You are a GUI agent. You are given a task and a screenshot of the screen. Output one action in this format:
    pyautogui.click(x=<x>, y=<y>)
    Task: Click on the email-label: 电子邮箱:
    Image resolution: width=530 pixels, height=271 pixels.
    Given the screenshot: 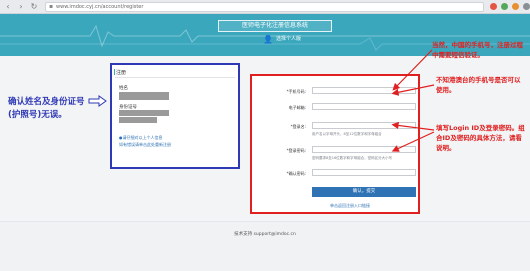 What is the action you would take?
    pyautogui.click(x=297, y=107)
    